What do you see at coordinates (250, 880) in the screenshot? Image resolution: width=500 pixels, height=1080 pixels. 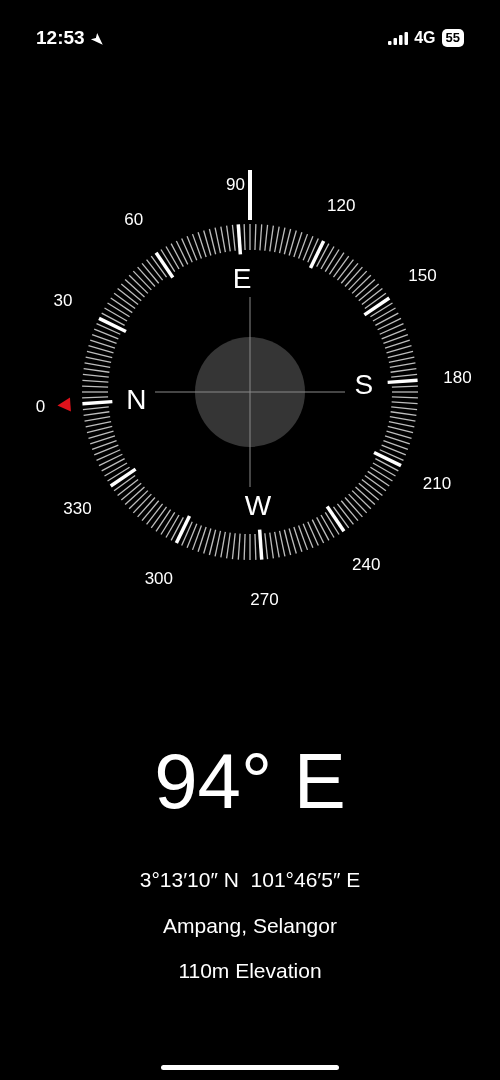 I see `coordinates: 3°13′10″ N 101°46′5″ E` at bounding box center [250, 880].